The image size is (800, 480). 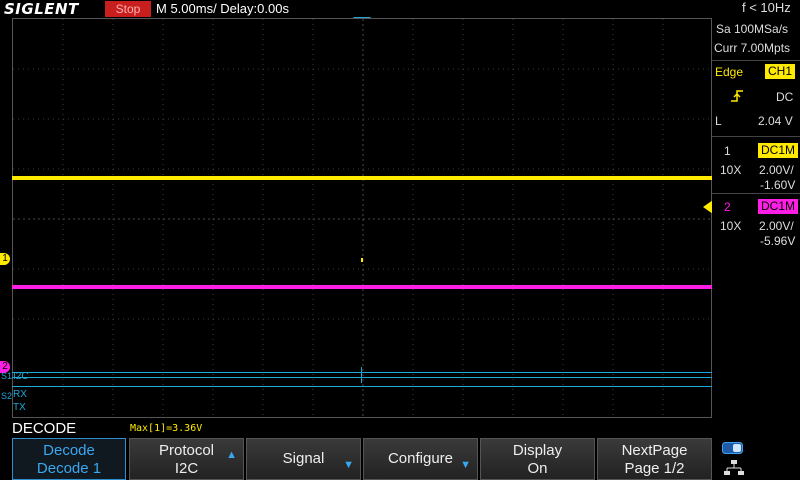 I want to click on configure-softkey: Configure ▼, so click(x=420, y=459).